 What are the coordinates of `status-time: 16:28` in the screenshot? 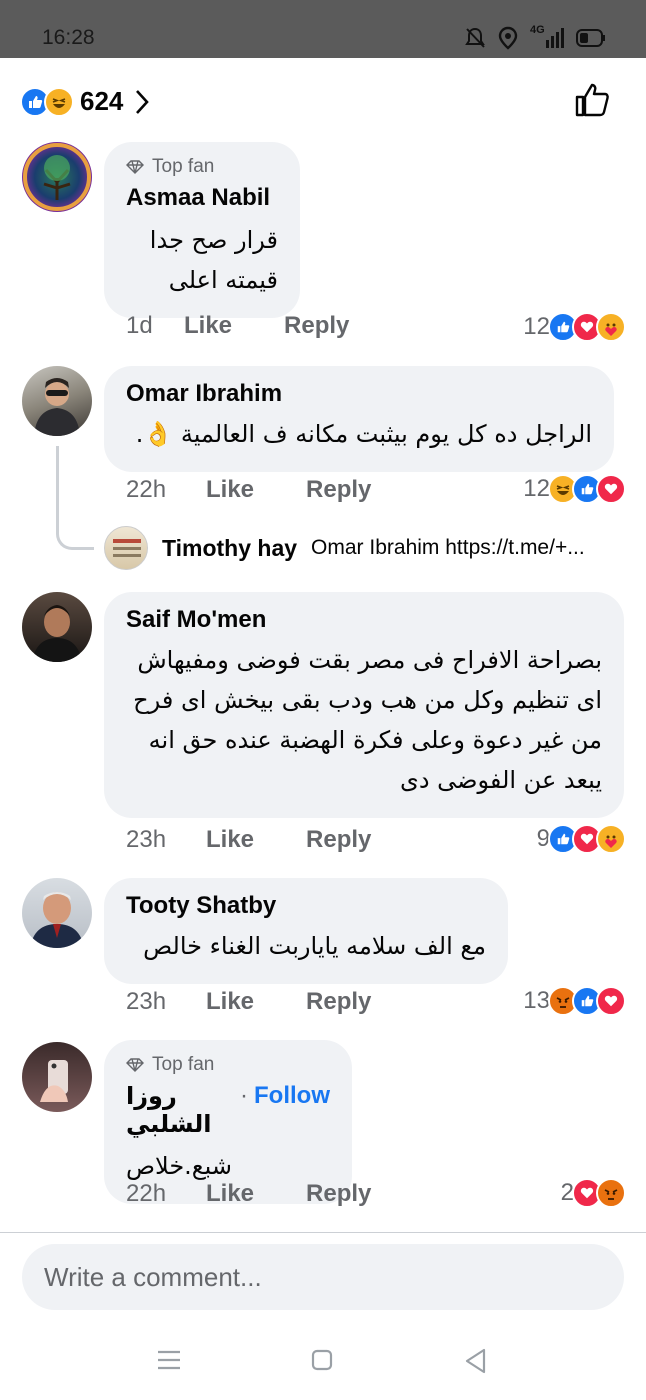 It's located at (68, 37).